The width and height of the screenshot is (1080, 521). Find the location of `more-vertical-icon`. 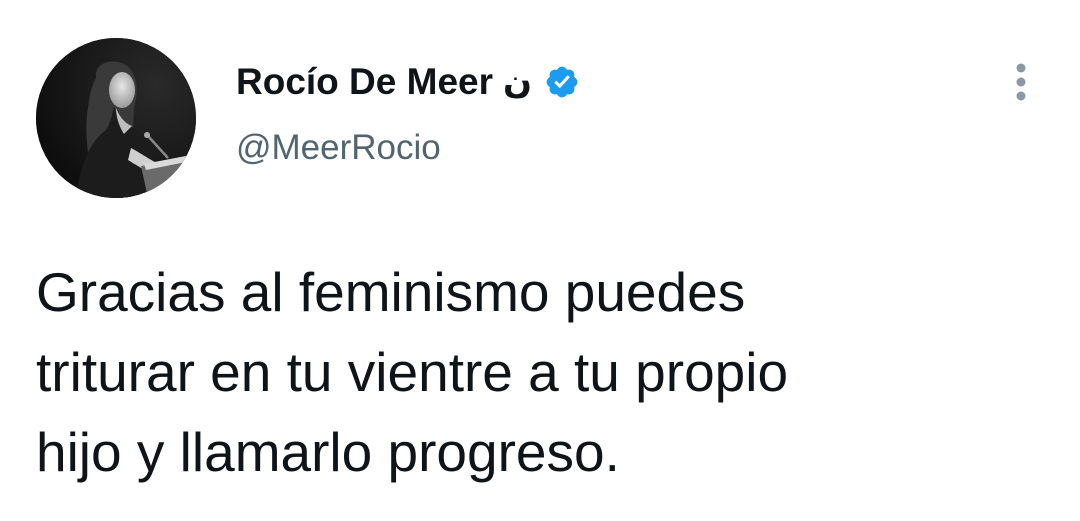

more-vertical-icon is located at coordinates (1021, 82).